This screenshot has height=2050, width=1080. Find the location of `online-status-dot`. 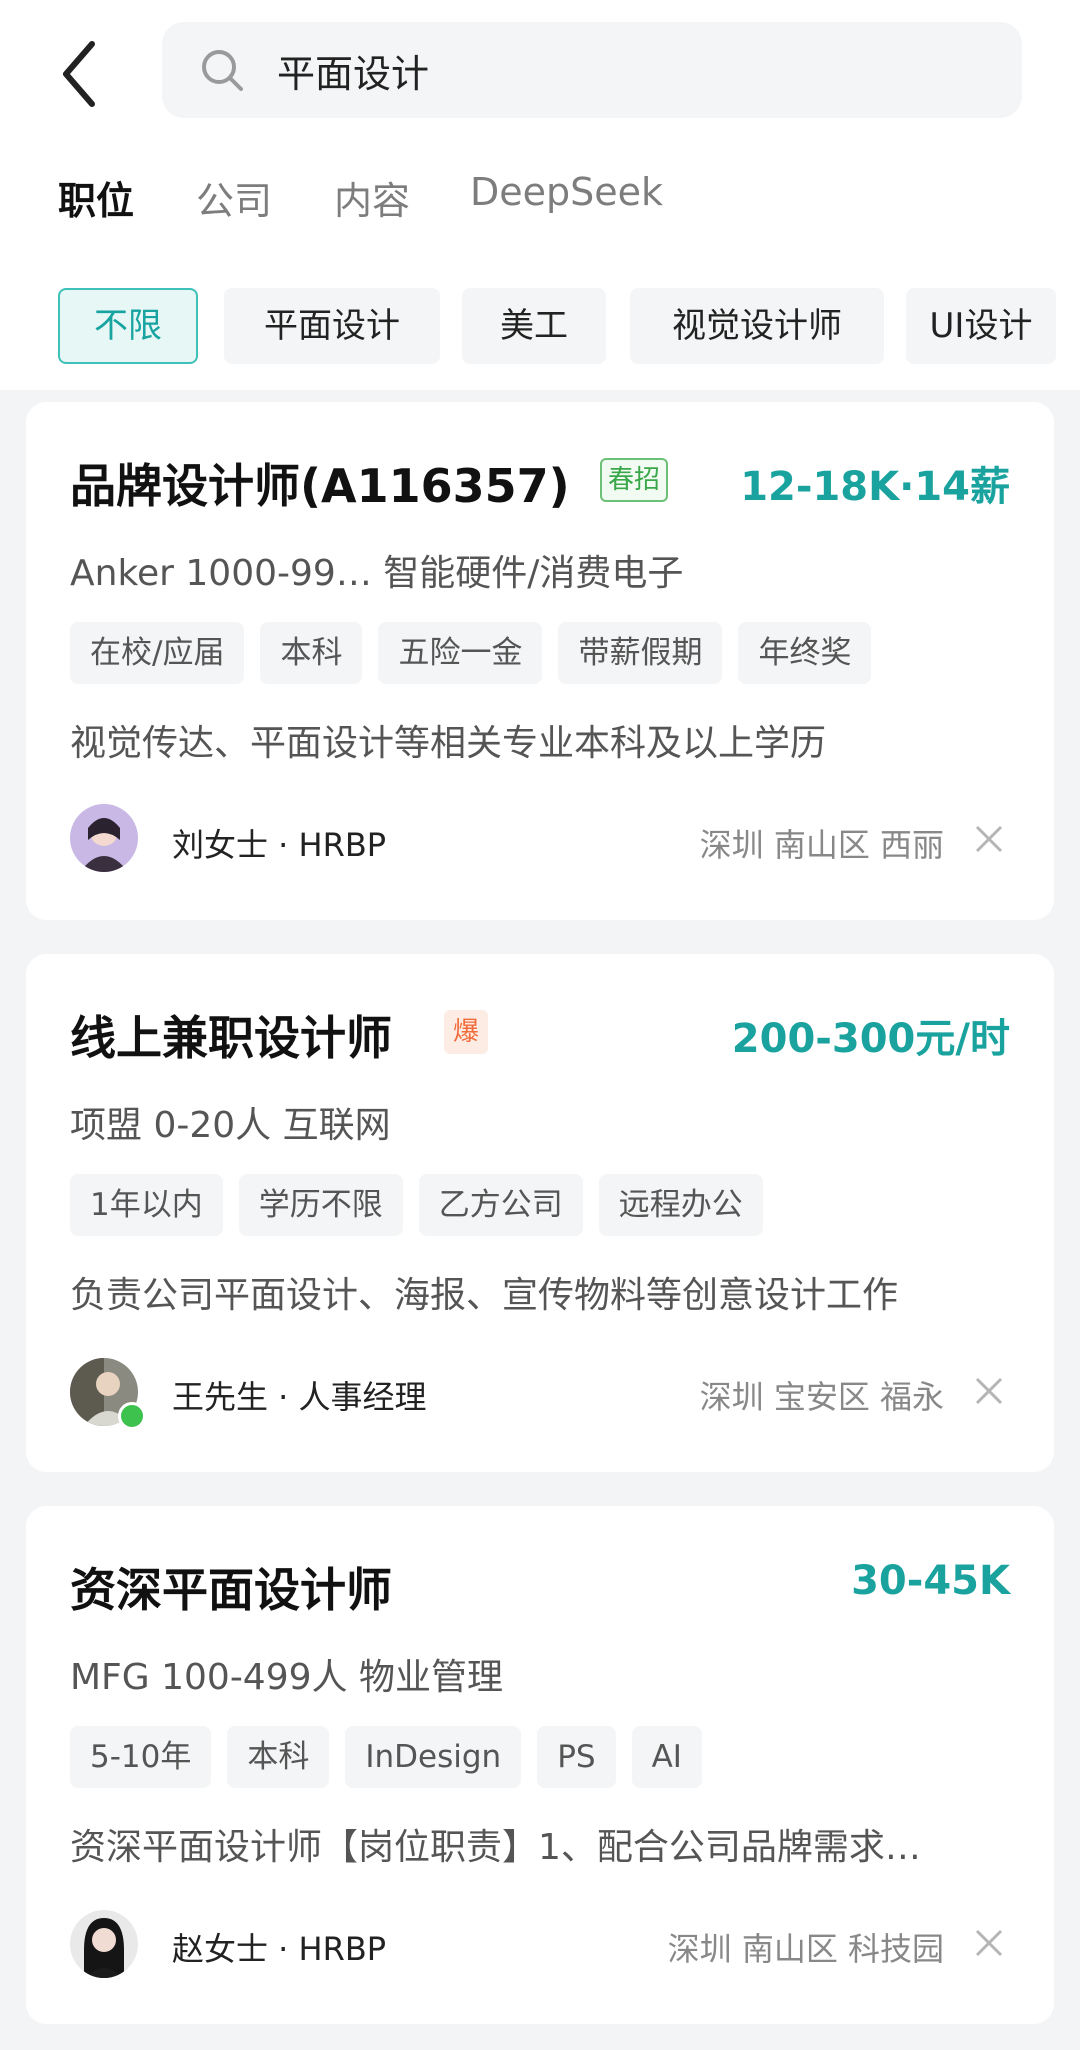

online-status-dot is located at coordinates (132, 1416).